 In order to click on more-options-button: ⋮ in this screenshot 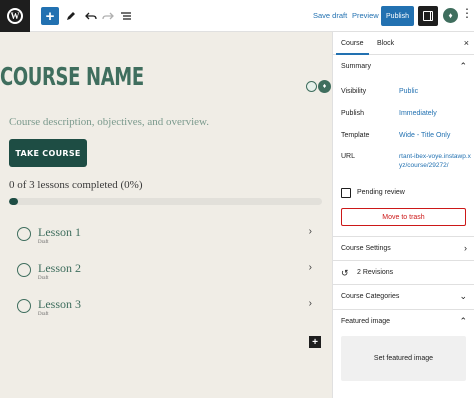, I will do `click(467, 13)`.